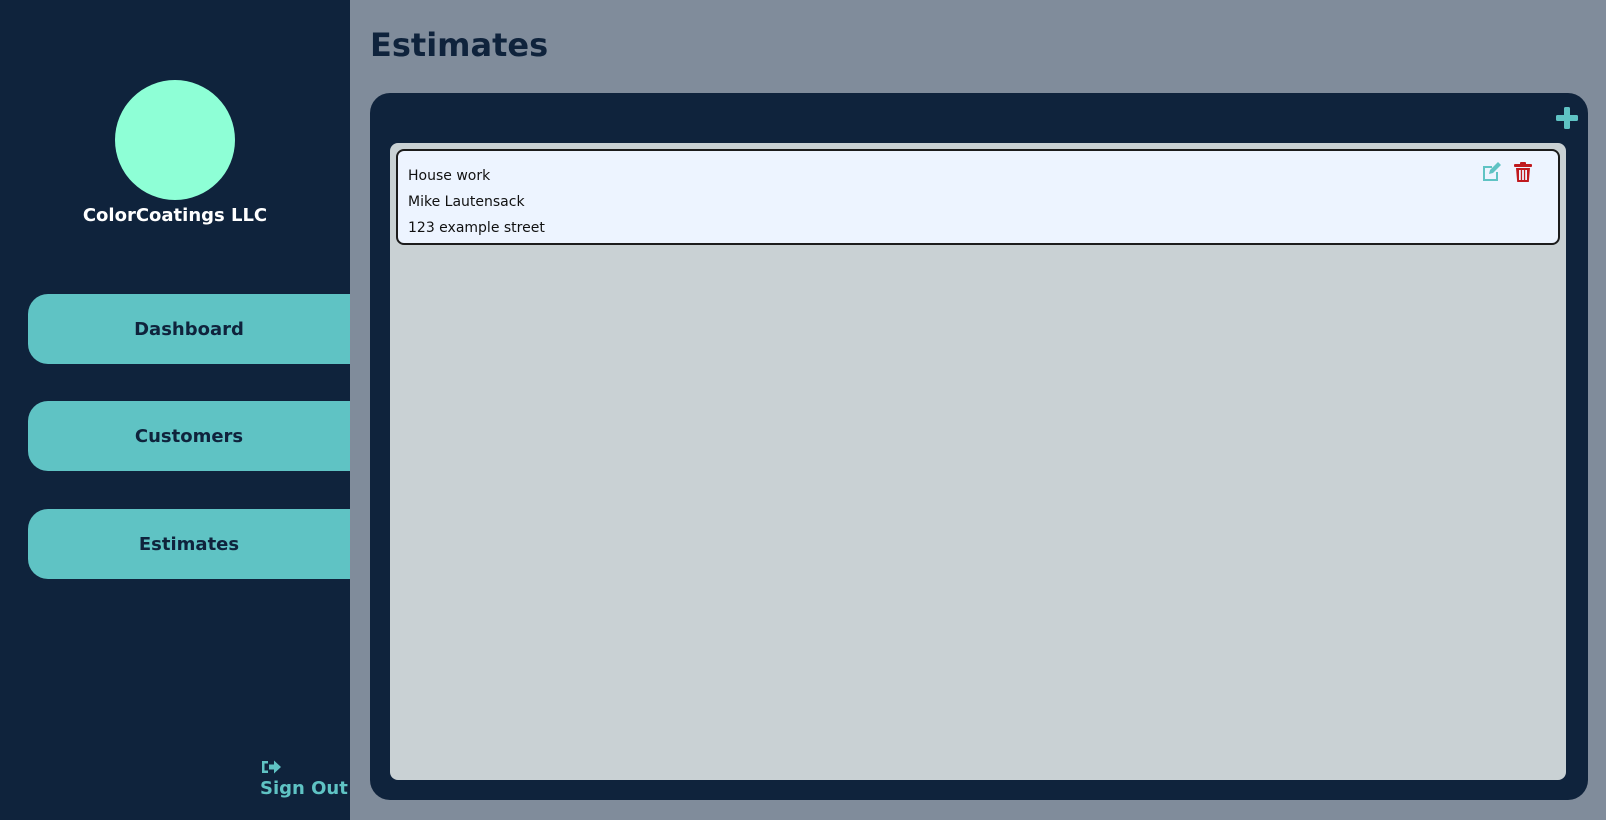  I want to click on sidebar-item-customers: Customers, so click(189, 436).